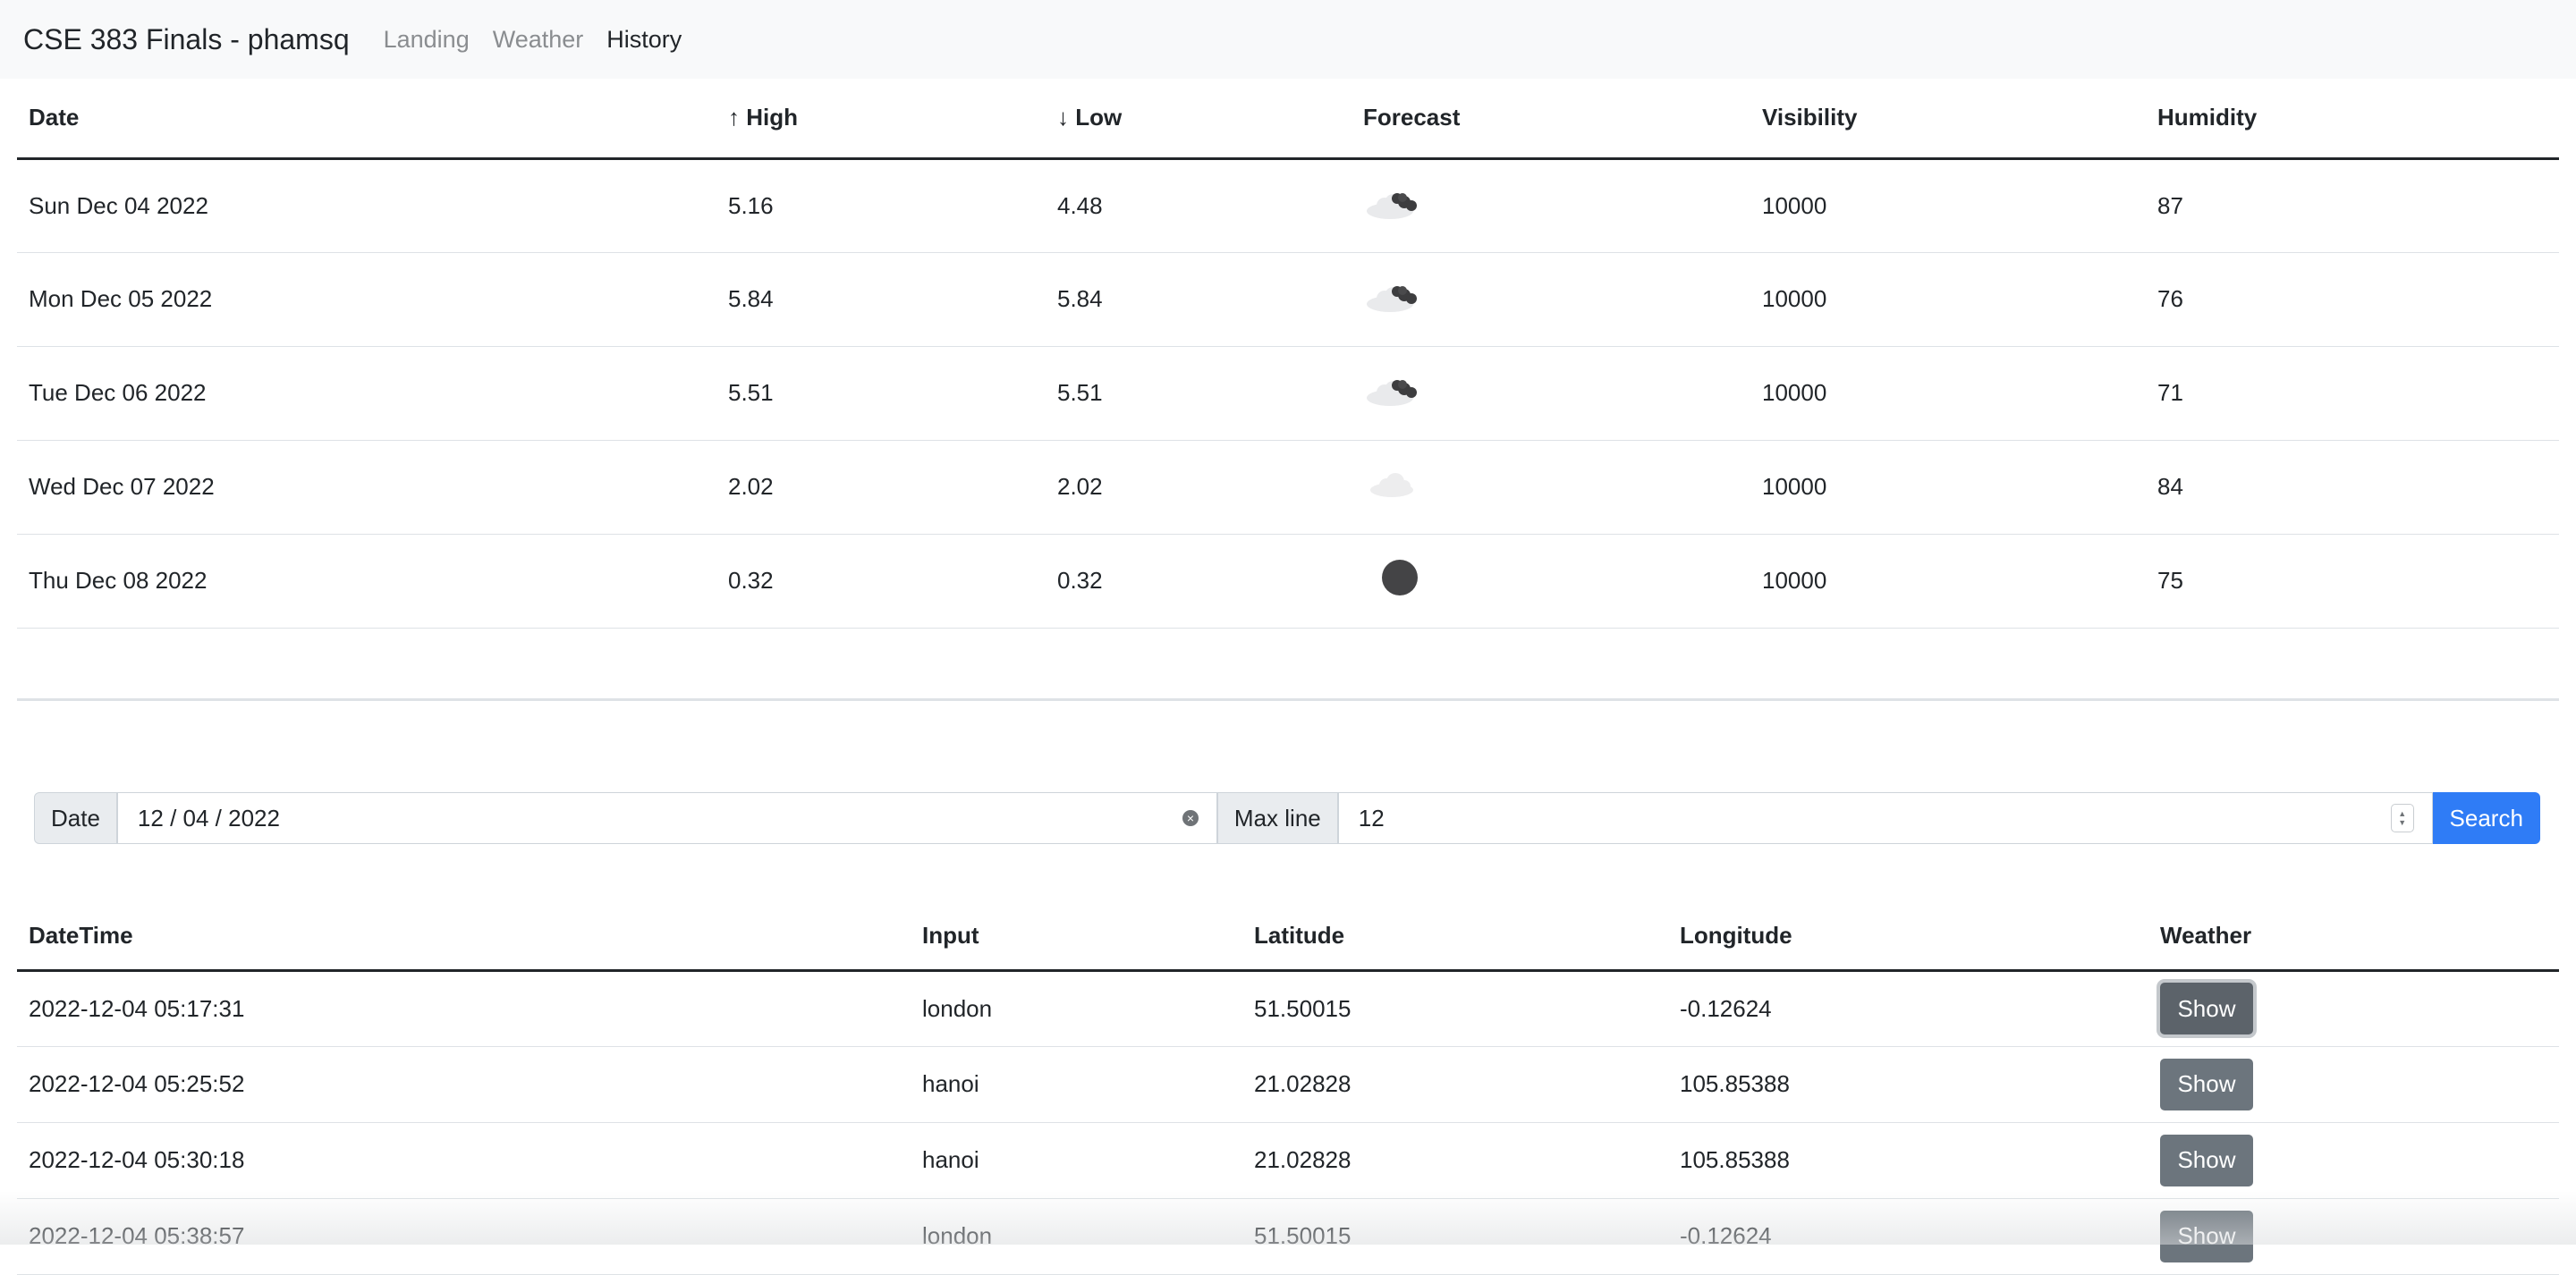 The height and width of the screenshot is (1275, 2576). Describe the element at coordinates (464, 1009) in the screenshot. I see `history-datetime: 2022-12-04 05:17:31` at that location.